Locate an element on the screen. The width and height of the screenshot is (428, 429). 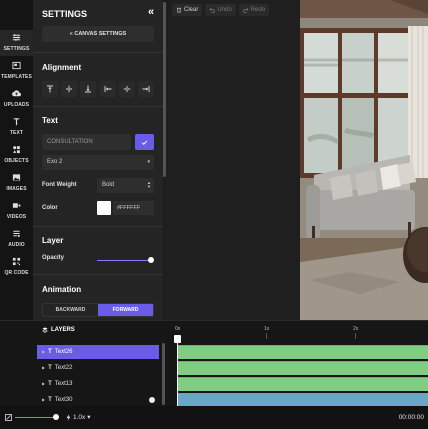
layer-name: Text30 is located at coordinates (63, 400).